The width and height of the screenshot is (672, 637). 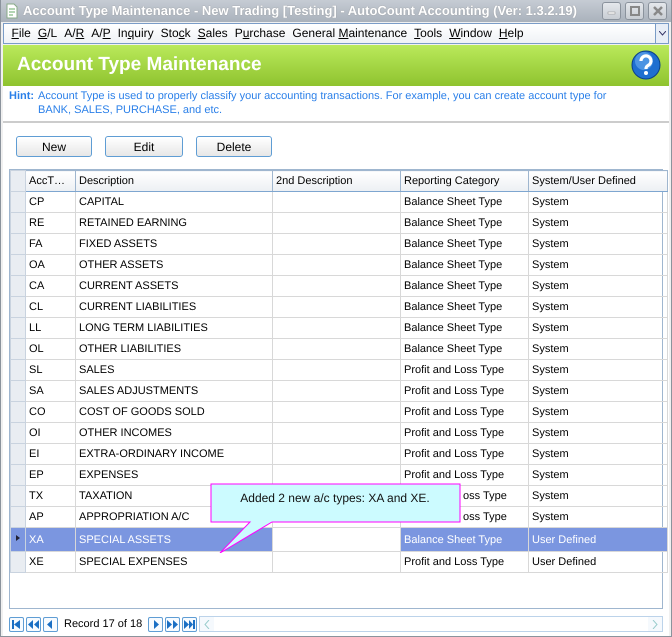 I want to click on overflow-dropdown-button, so click(x=661, y=33).